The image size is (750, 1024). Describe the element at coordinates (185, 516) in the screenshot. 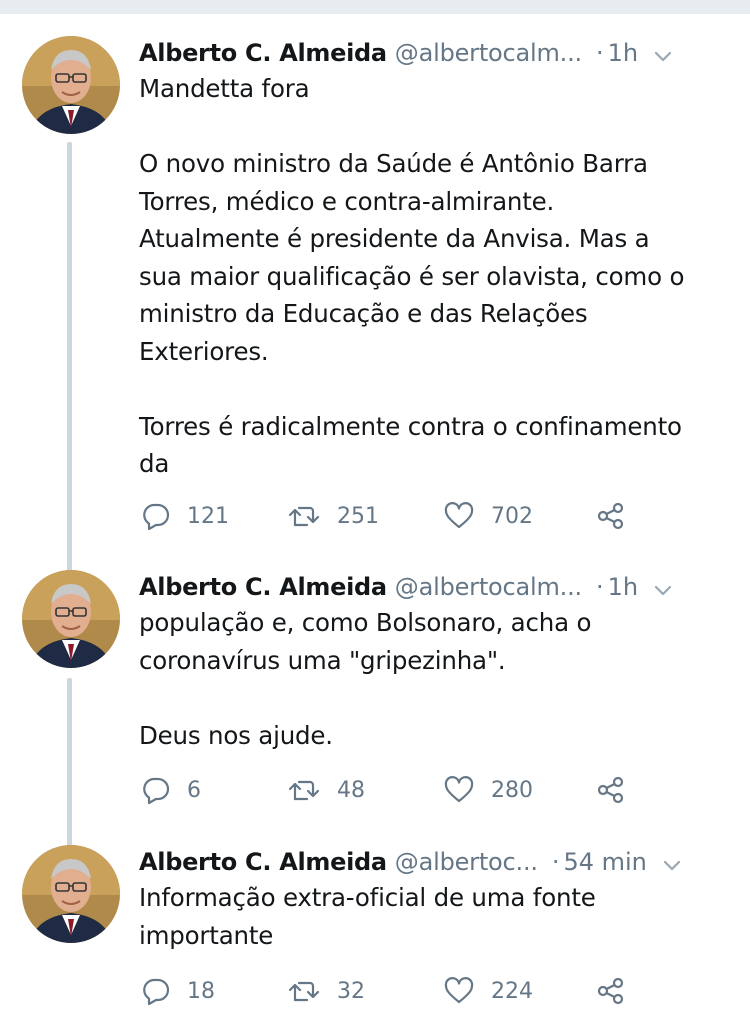

I see `reply-button: 121` at that location.